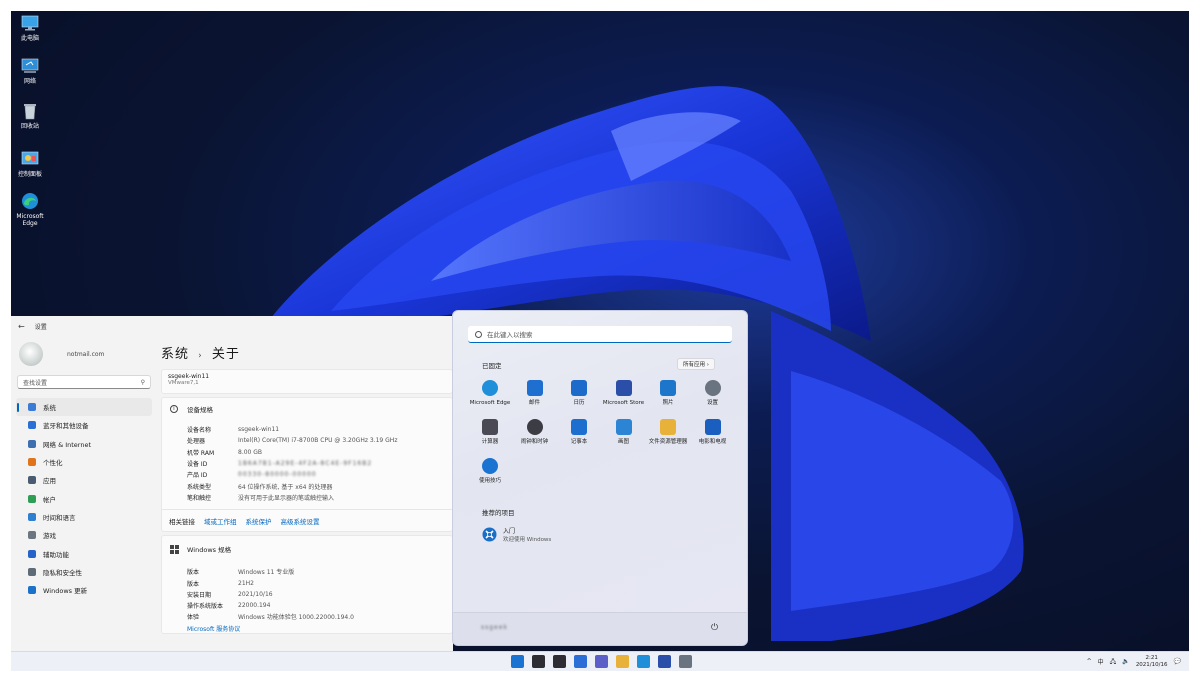 Image resolution: width=1200 pixels, height=683 pixels. Describe the element at coordinates (199, 431) in the screenshot. I see `spec-key: 设备名称` at that location.